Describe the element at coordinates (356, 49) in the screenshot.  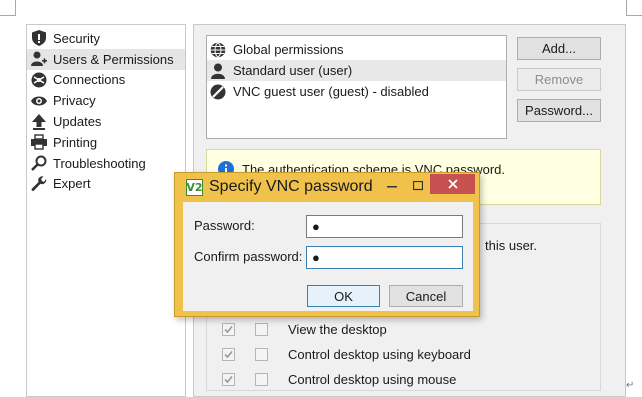
I see `user-row-global-permissions: Global permissions` at that location.